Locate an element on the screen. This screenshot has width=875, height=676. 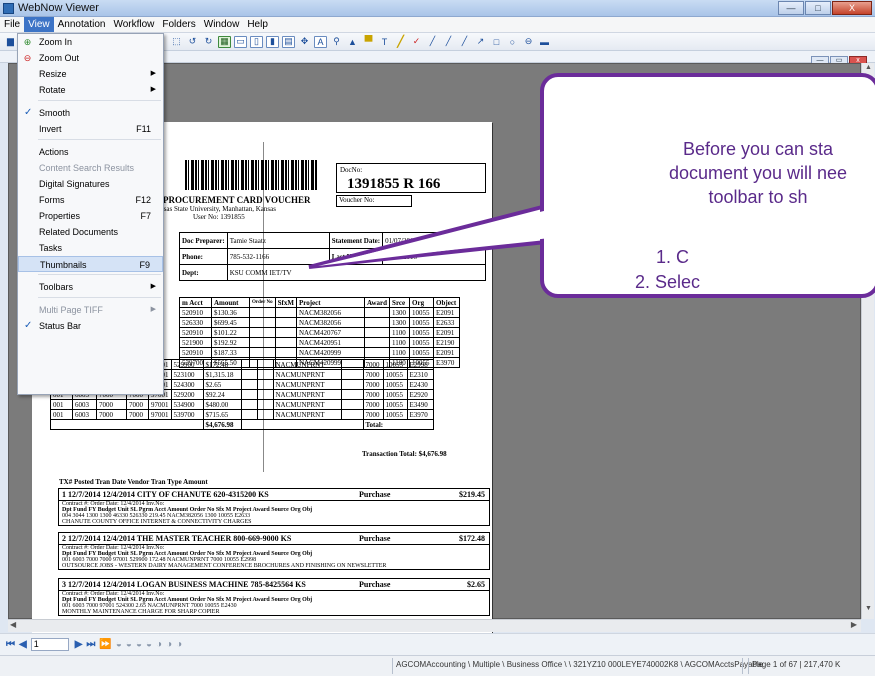
menu-zoom-out: ⊖ Zoom Out is located at coordinates (90, 58).